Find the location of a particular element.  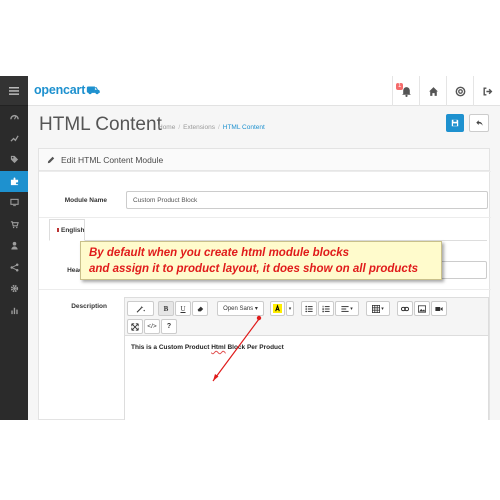

globe-icon is located at coordinates (460, 91).